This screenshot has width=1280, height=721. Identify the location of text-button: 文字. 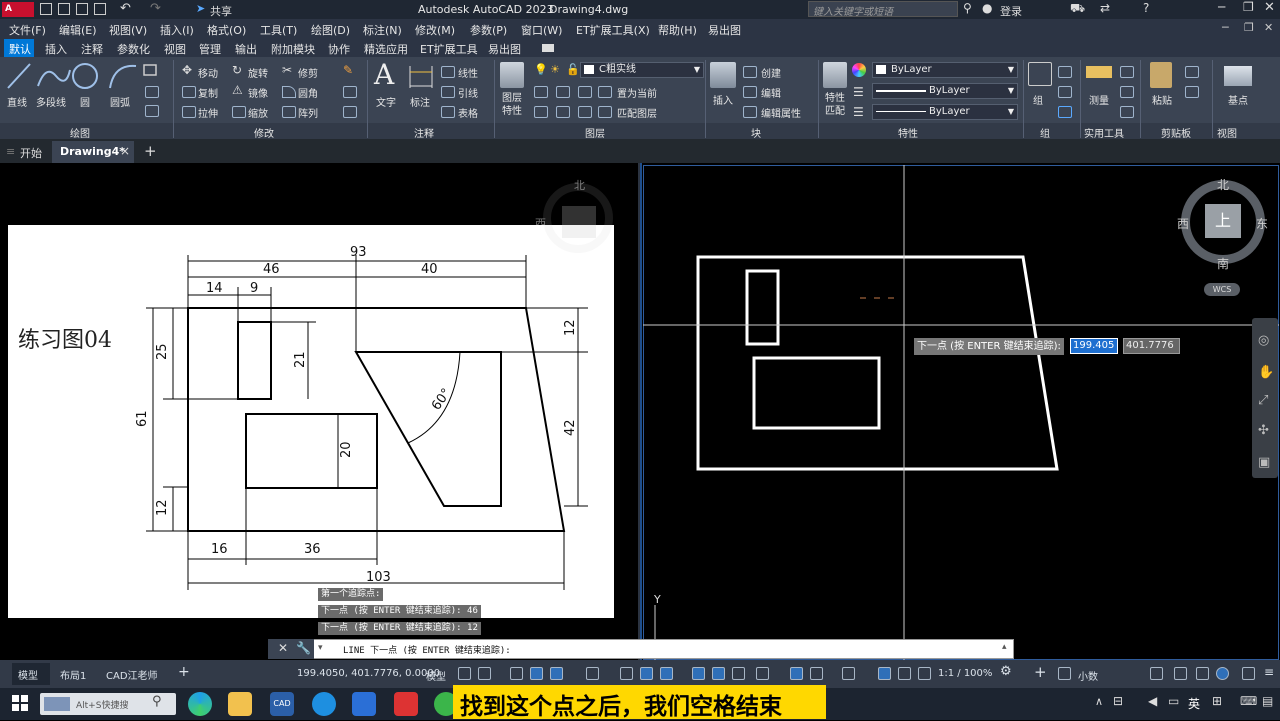
(386, 101).